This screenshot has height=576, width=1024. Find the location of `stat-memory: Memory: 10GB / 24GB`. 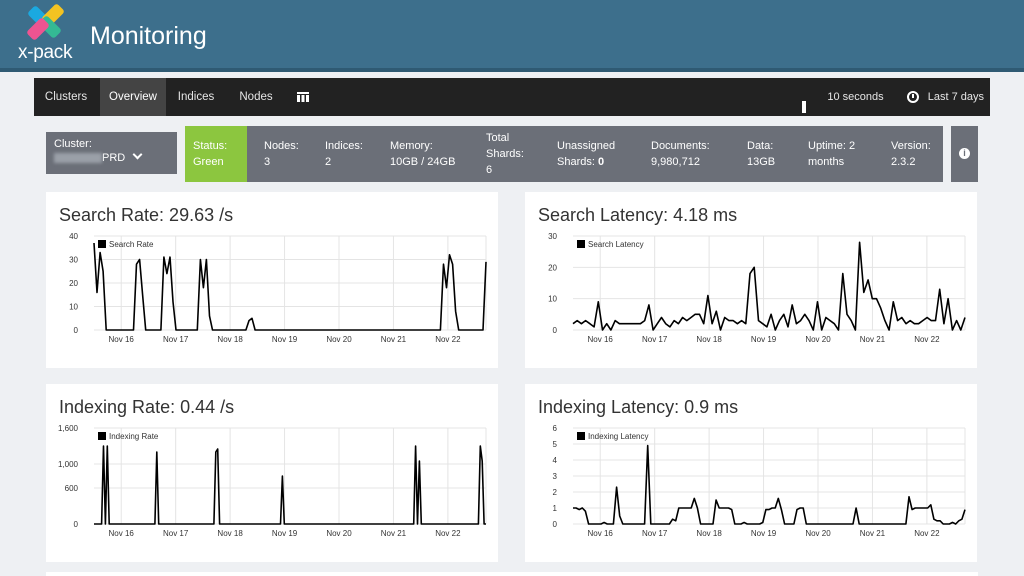

stat-memory: Memory: 10GB / 24GB is located at coordinates (422, 154).